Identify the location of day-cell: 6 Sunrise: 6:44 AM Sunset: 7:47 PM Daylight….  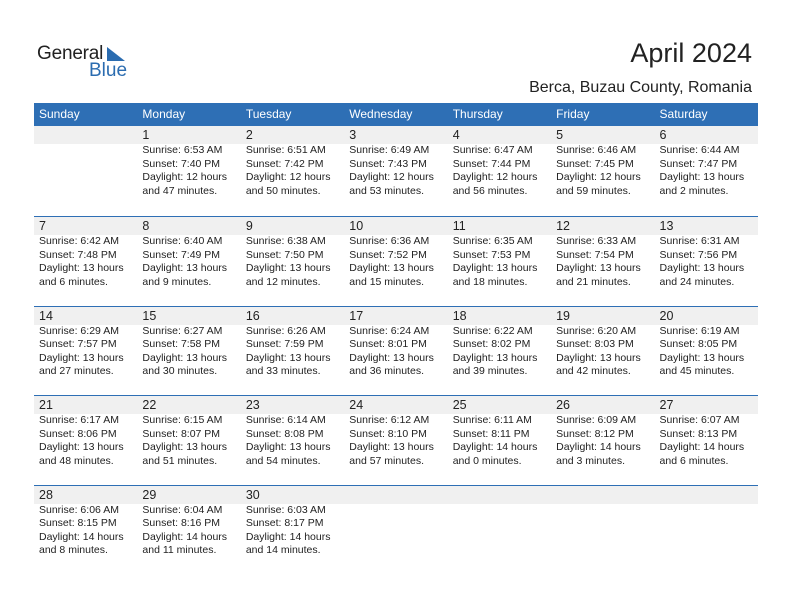
(706, 162).